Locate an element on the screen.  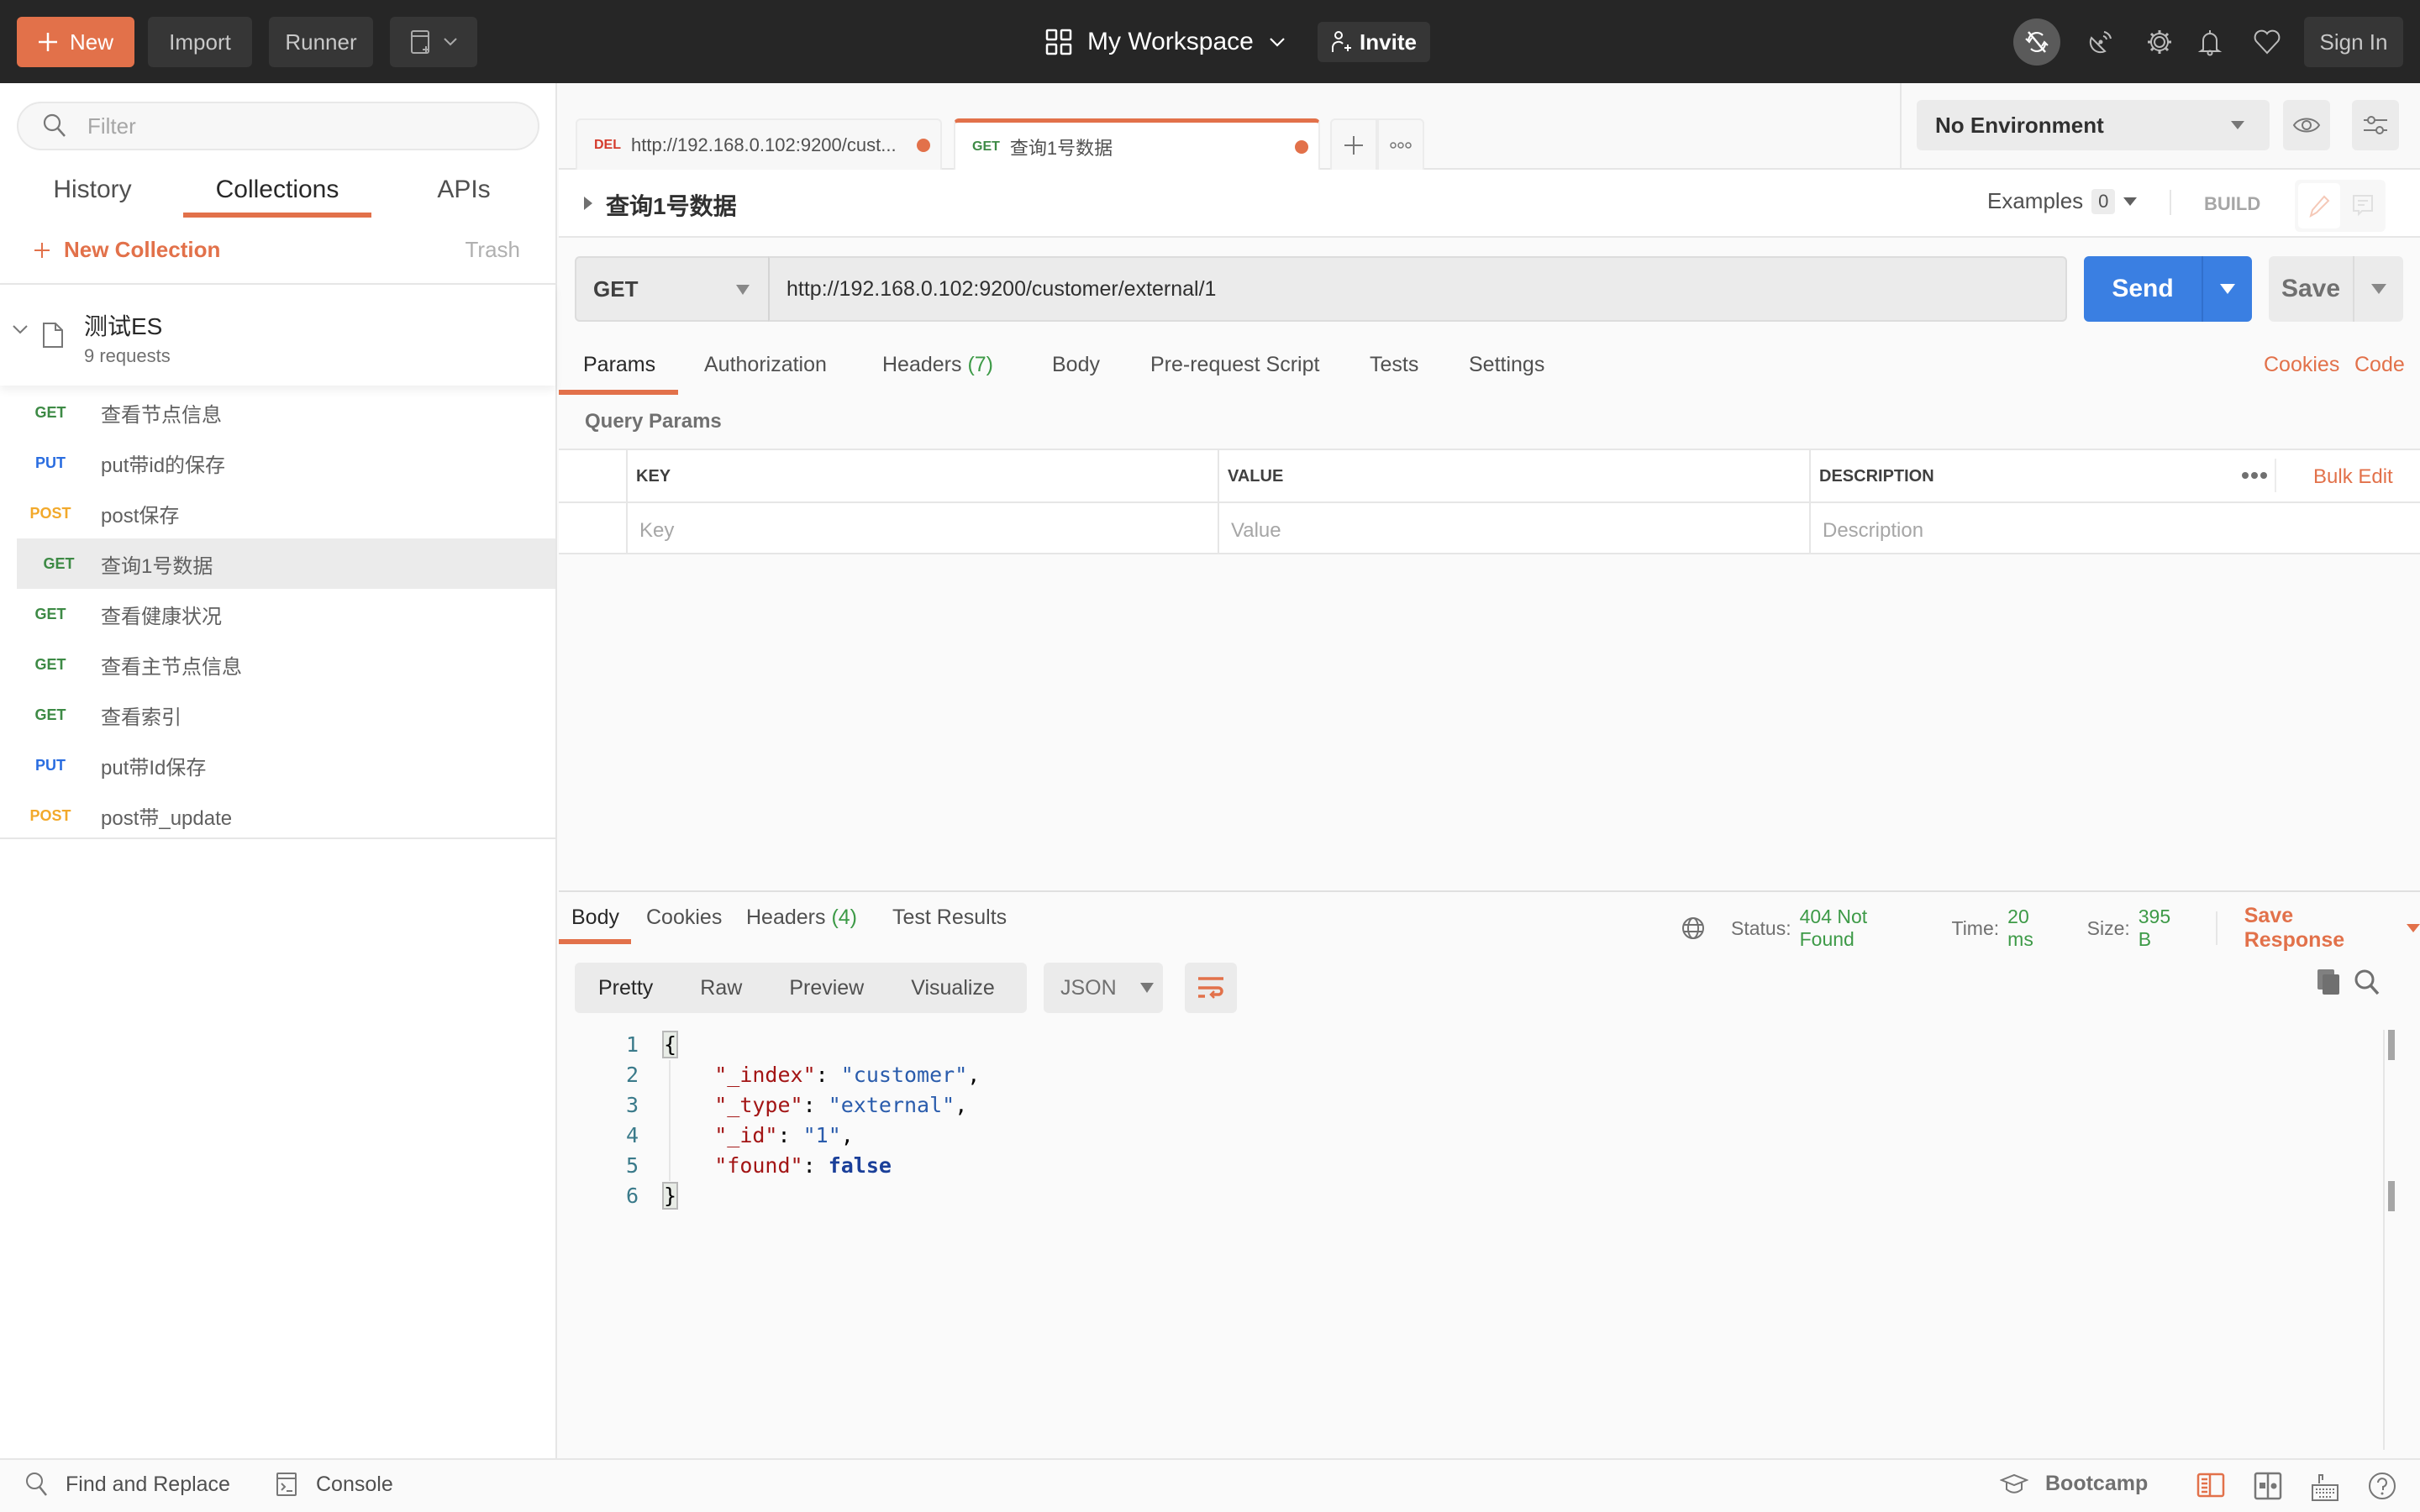
tab-pre-request-script: Pre-request Script is located at coordinates (1234, 365).